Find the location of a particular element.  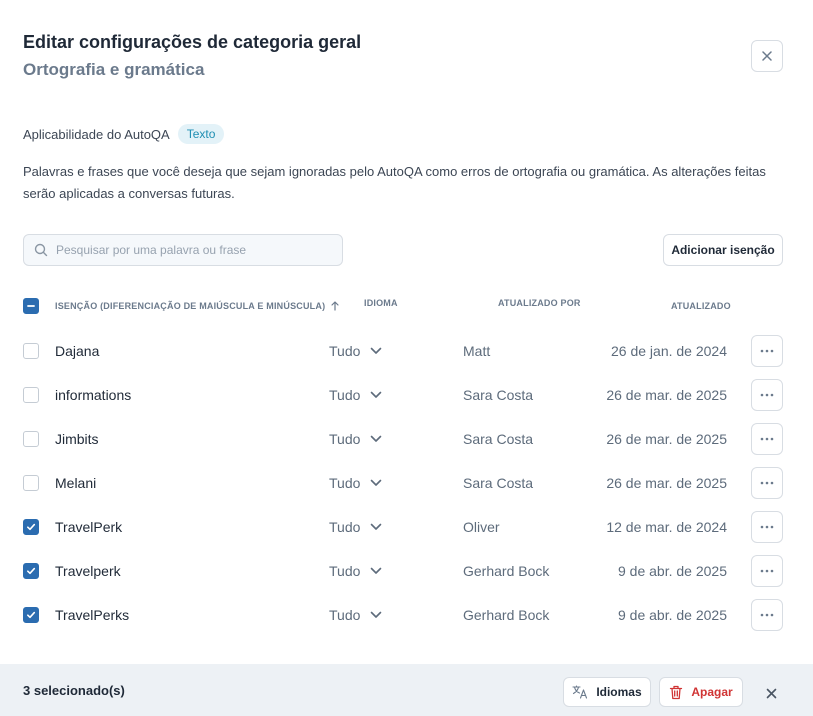

updated-date: 26 de jan. de 2024 is located at coordinates (669, 351).